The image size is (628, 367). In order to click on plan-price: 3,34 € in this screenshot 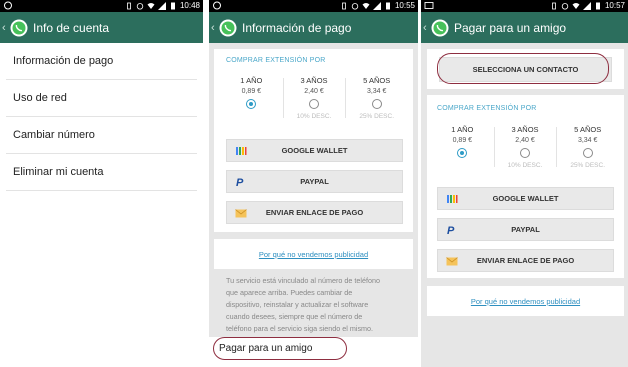, I will do `click(587, 140)`.